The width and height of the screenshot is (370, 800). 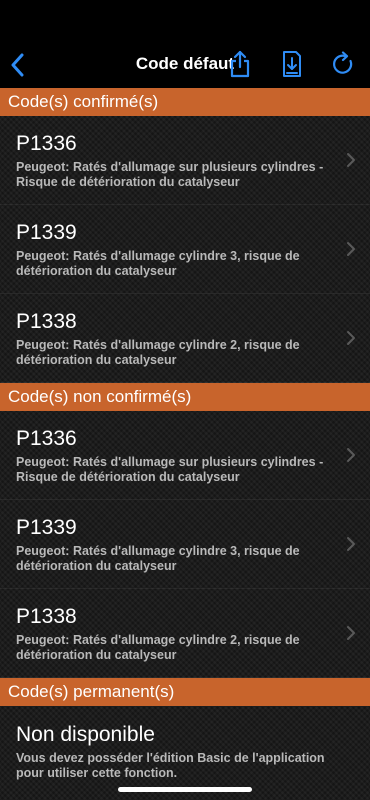 What do you see at coordinates (185, 789) in the screenshot?
I see `home-indicator` at bounding box center [185, 789].